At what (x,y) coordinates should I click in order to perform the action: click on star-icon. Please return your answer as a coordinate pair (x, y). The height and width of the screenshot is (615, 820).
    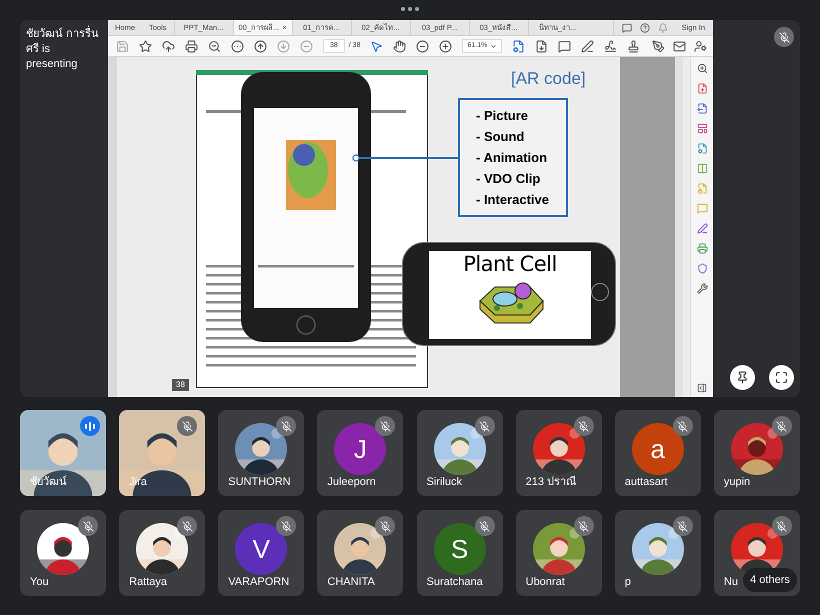
    Looking at the image, I should click on (145, 46).